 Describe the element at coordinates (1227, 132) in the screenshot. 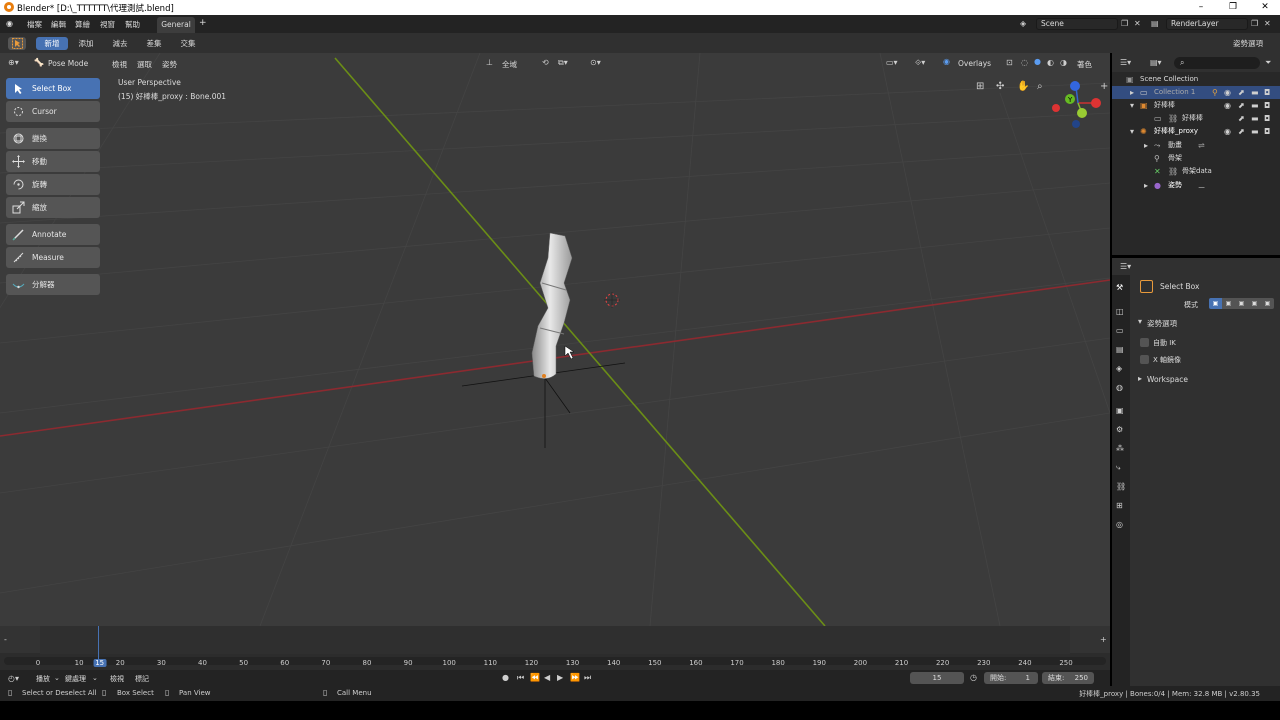

I see `visibility-eye-icon: ◉` at that location.